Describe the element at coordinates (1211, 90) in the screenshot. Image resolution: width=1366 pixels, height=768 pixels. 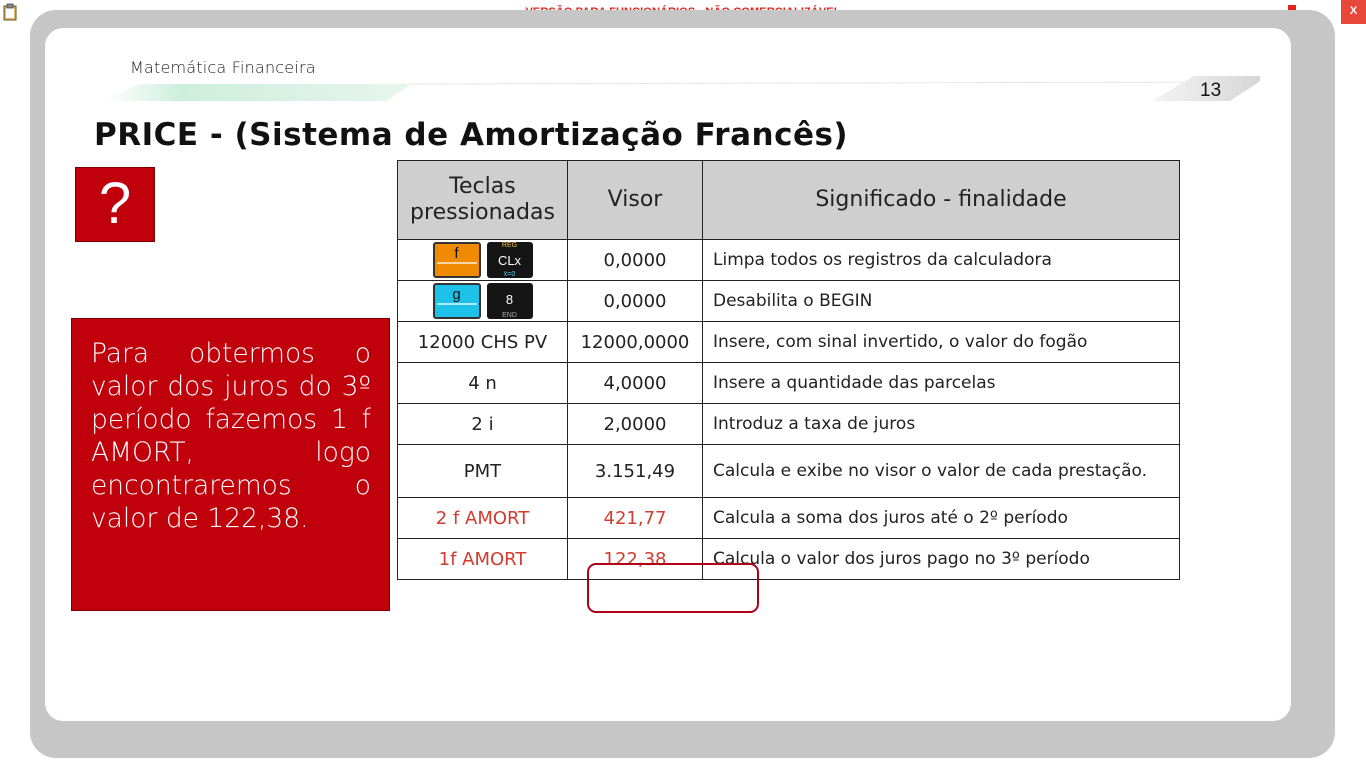
I see `page-number: 13` at that location.